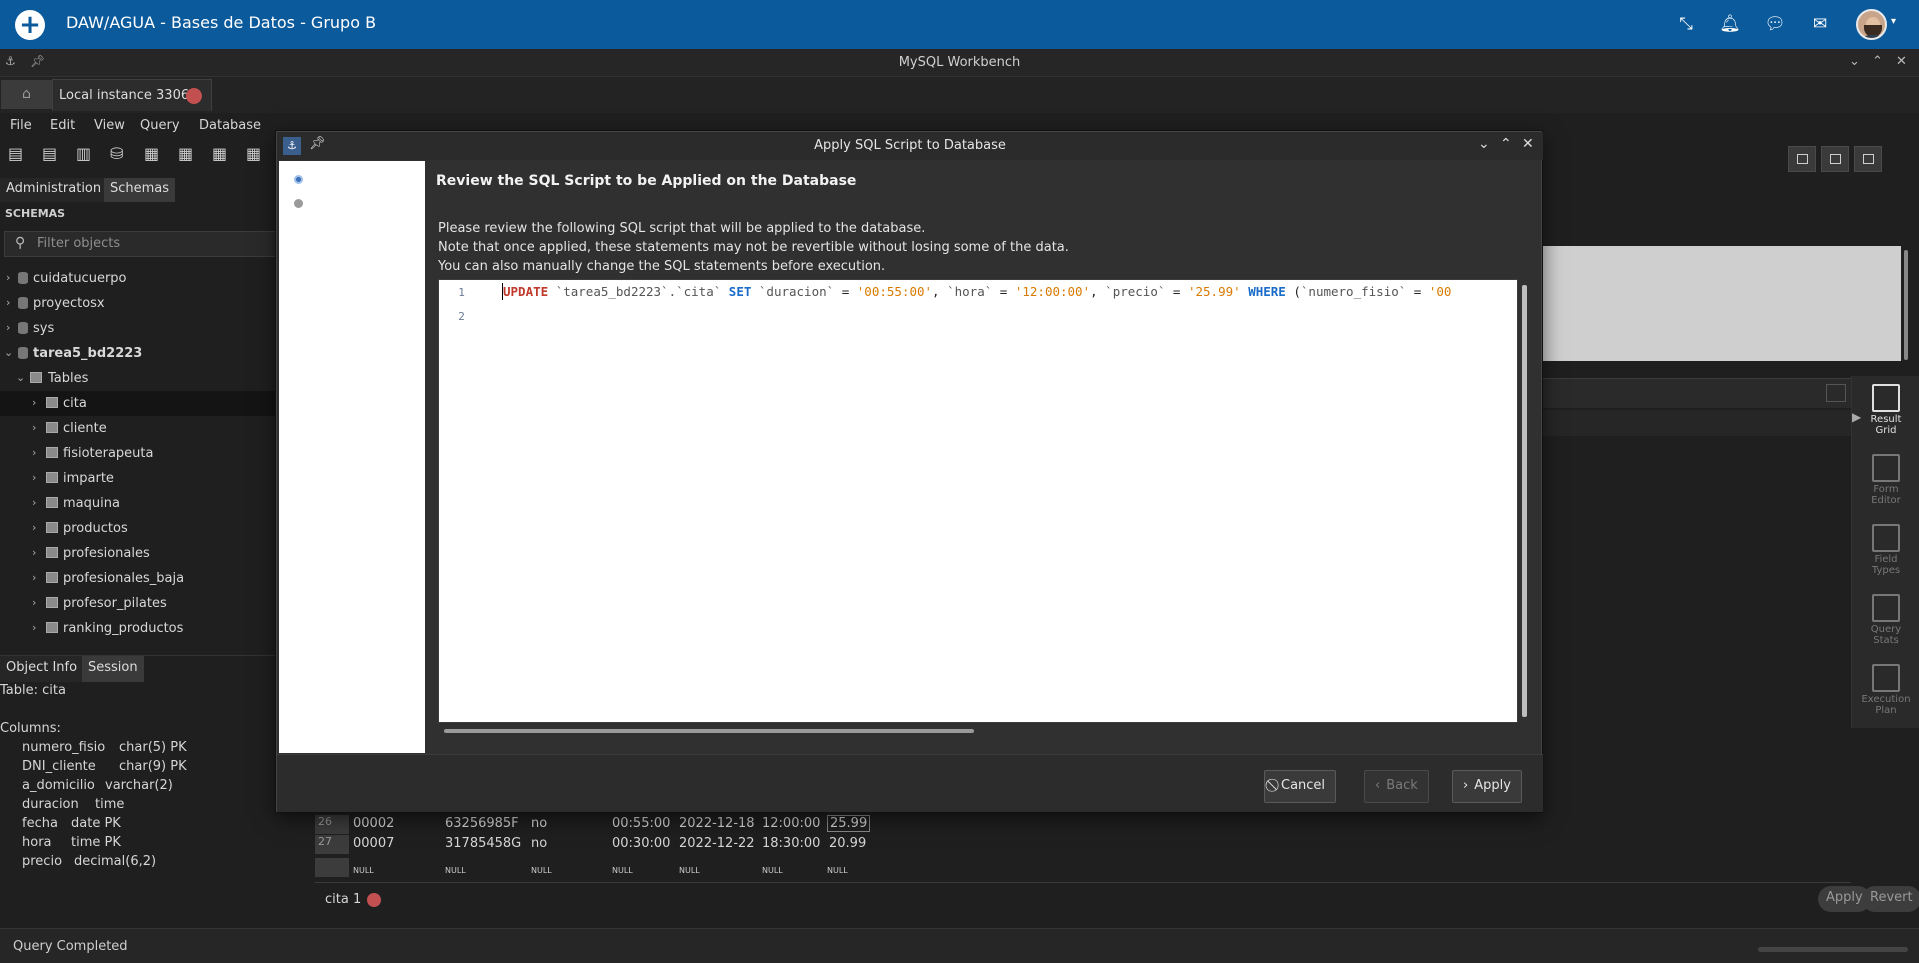  What do you see at coordinates (138, 403) in the screenshot?
I see `table-item-cita: › cita` at bounding box center [138, 403].